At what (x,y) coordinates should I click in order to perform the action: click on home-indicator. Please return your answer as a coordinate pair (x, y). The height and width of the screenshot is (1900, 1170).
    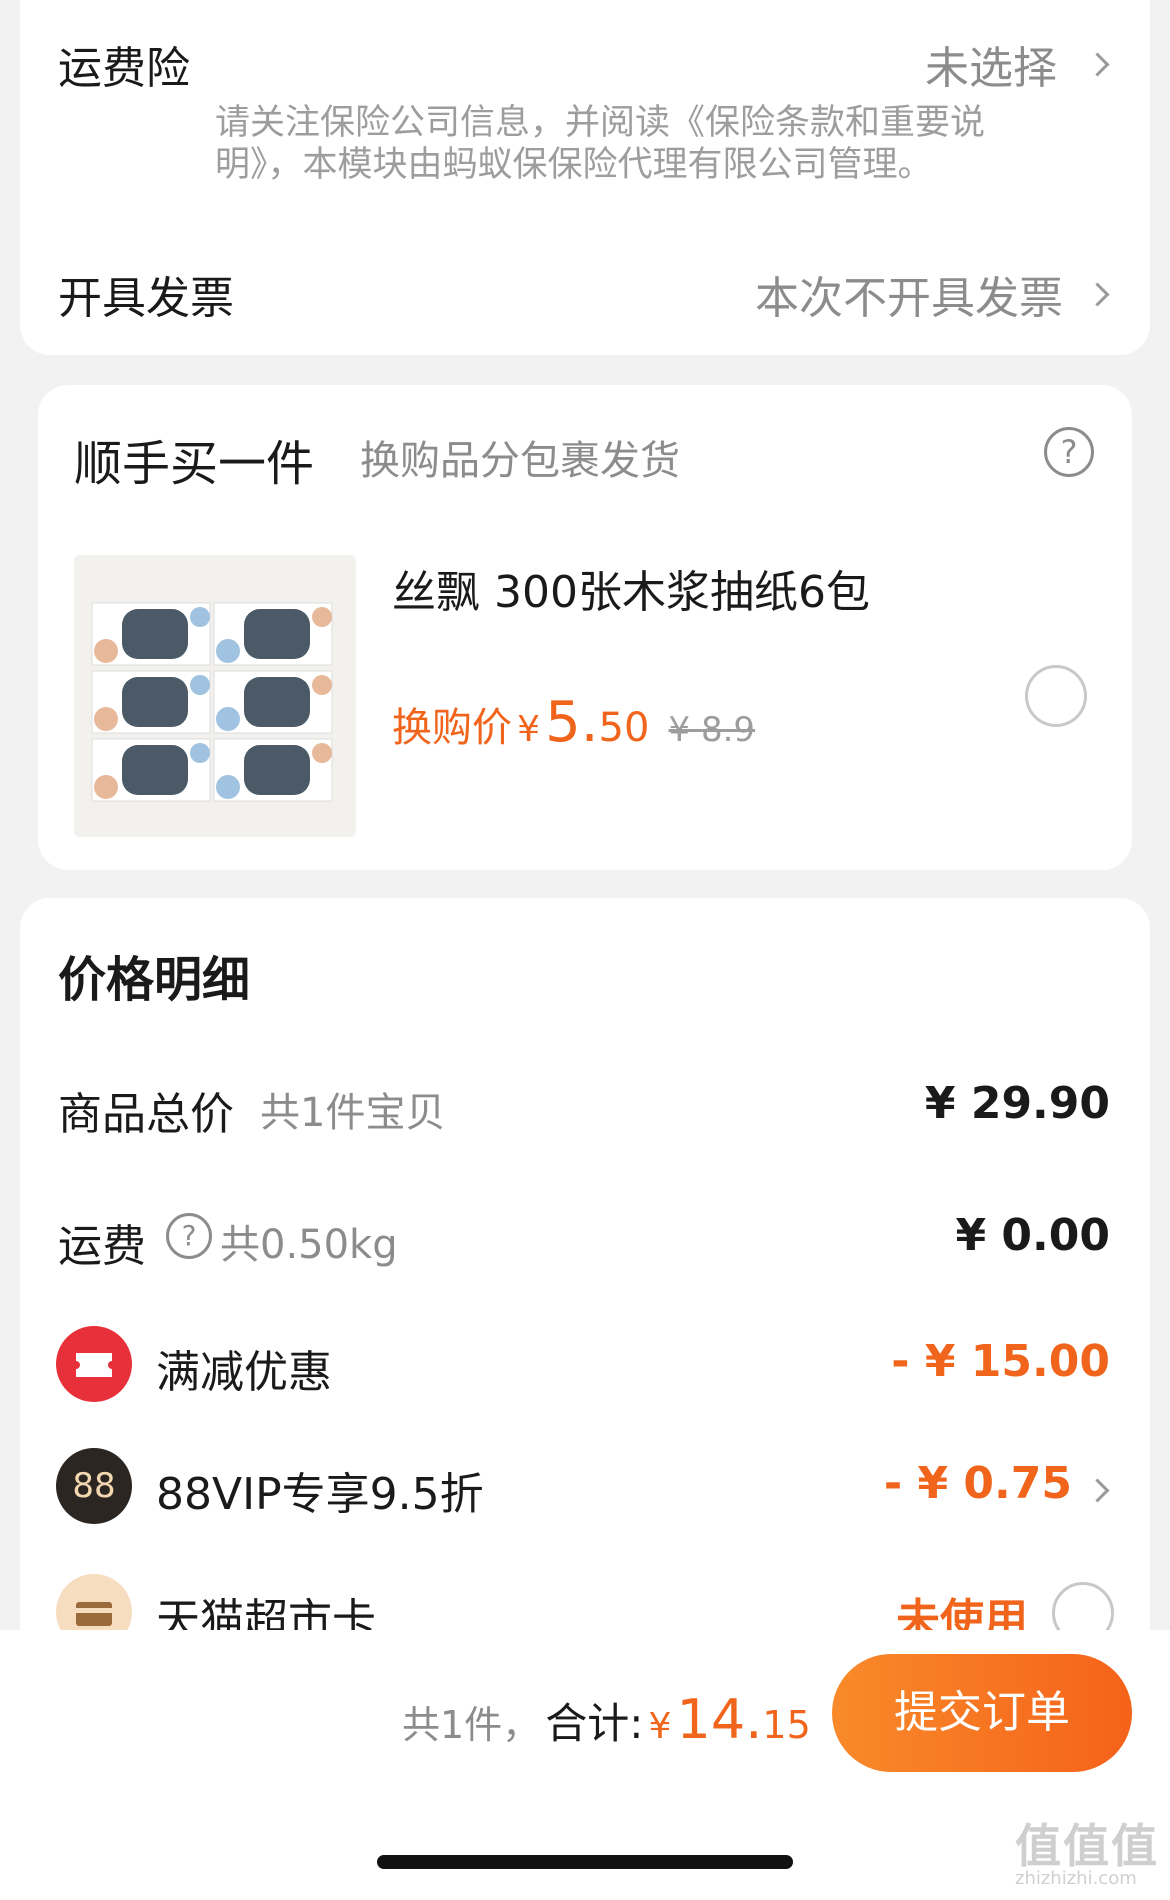
    Looking at the image, I should click on (585, 1862).